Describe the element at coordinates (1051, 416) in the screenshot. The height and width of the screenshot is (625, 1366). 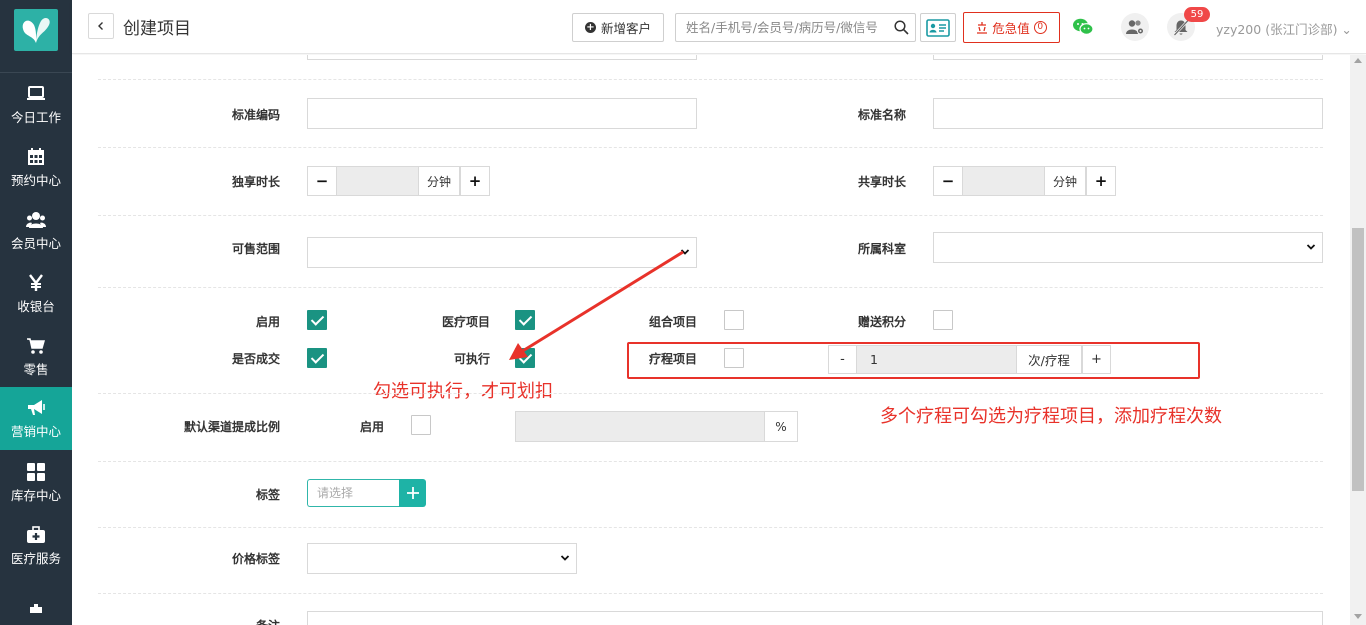
I see `treatment-annotation: 多个疗程可勾选为疗程项目，添加疗程次数` at that location.